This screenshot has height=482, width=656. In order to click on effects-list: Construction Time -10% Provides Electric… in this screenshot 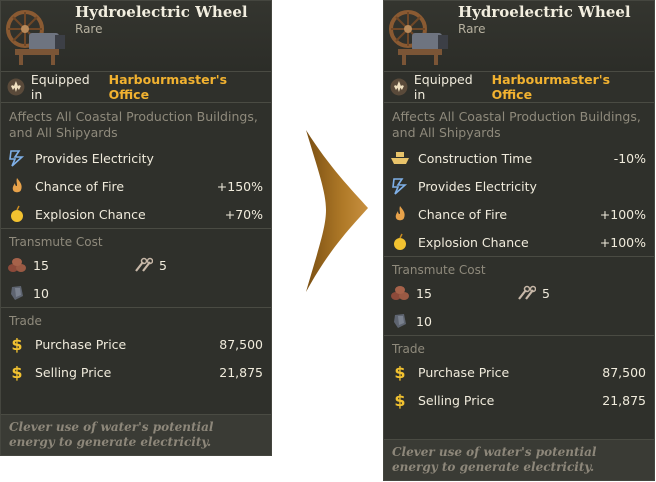, I will do `click(519, 200)`.